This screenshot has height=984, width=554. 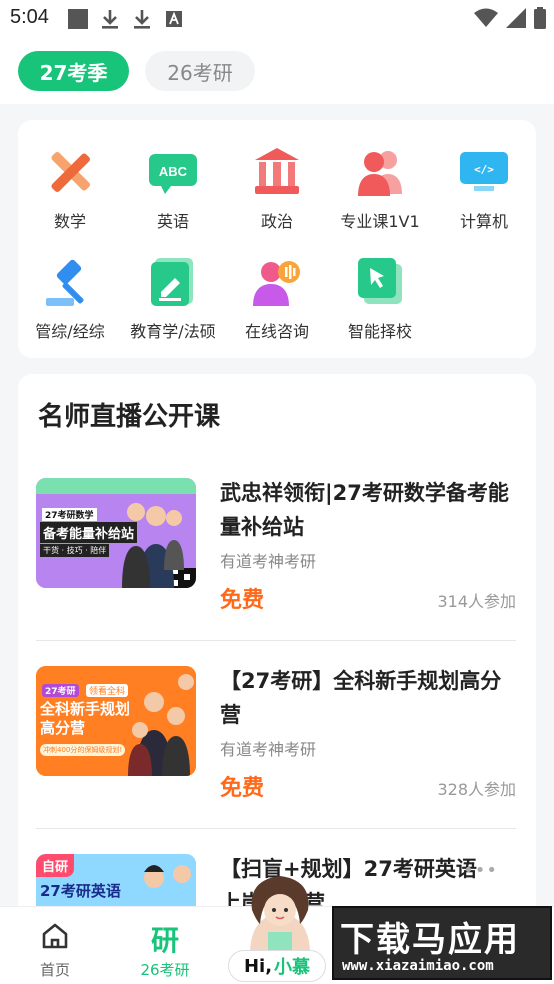 I want to click on status-time: 5:04, so click(x=29, y=17).